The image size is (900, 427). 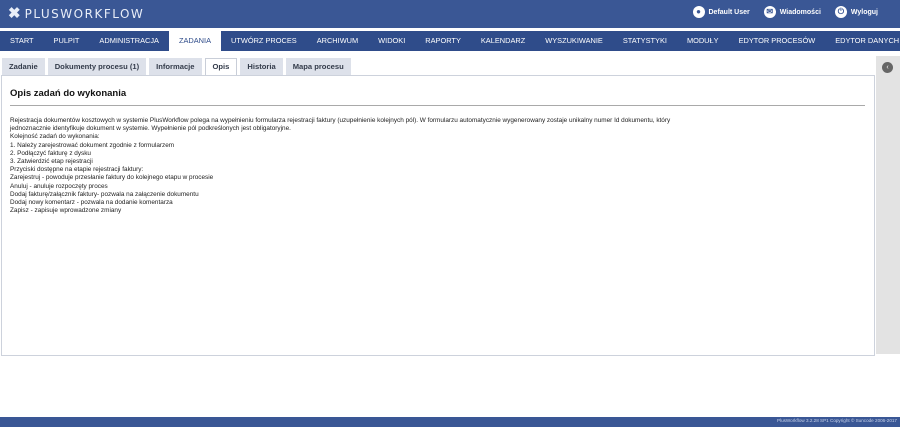 I want to click on default-user-link: ● Default User, so click(x=721, y=12).